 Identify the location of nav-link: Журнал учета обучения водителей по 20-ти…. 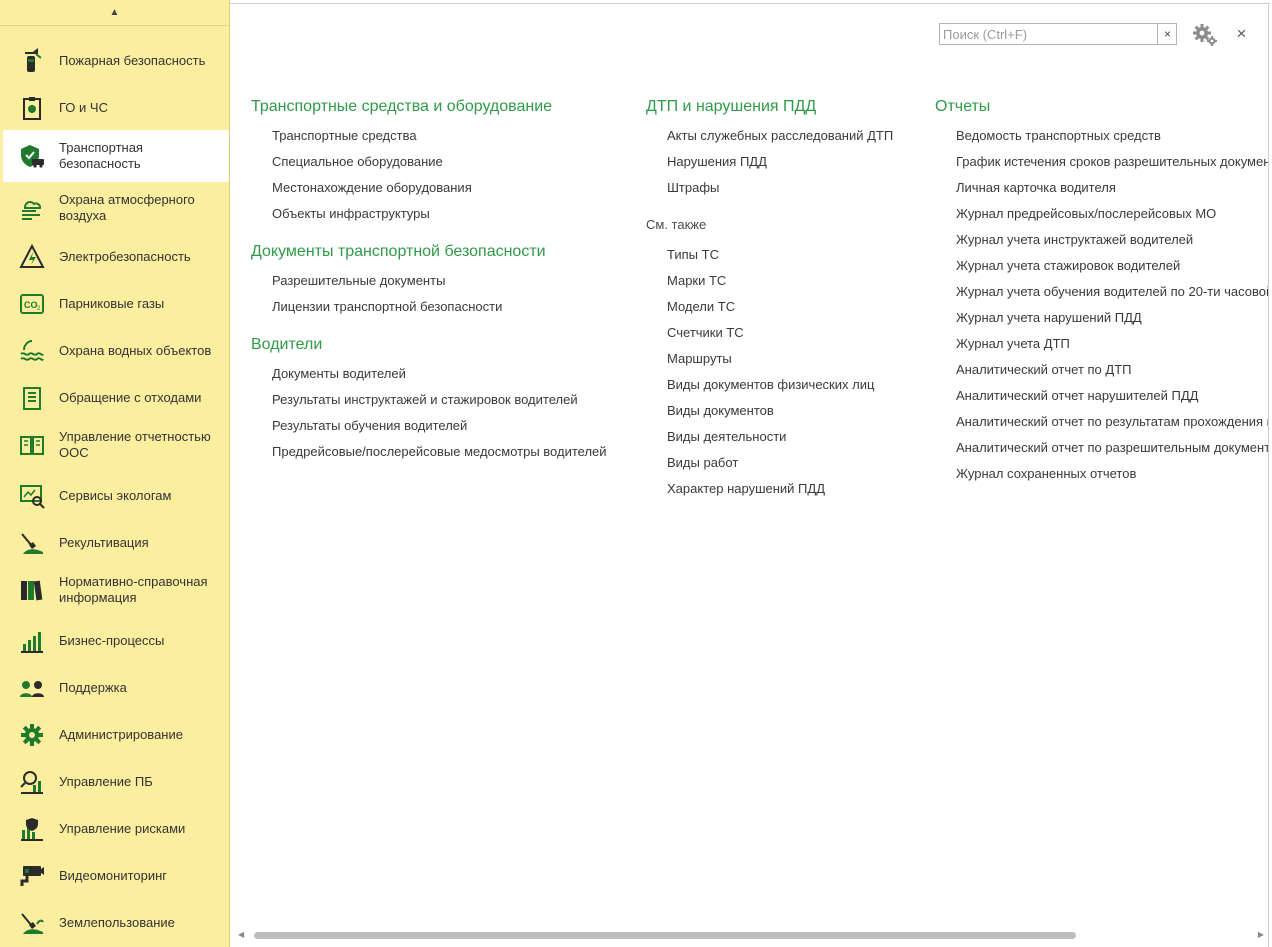
(1101, 296).